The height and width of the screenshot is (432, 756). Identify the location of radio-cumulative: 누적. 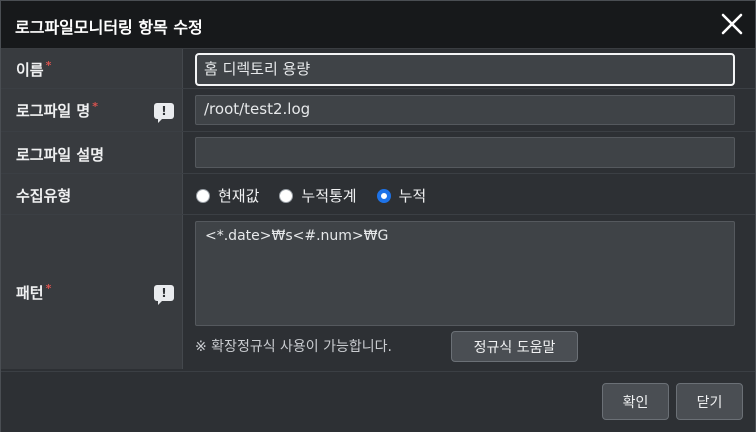
(401, 195).